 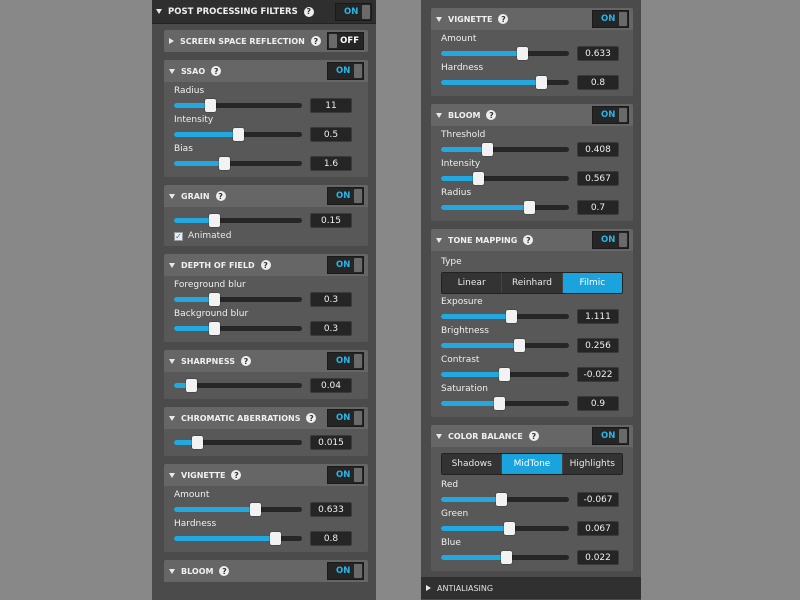 What do you see at coordinates (266, 418) in the screenshot?
I see `chromatic-panel-header: CHROMATIC ABERRATIONS ? ON` at bounding box center [266, 418].